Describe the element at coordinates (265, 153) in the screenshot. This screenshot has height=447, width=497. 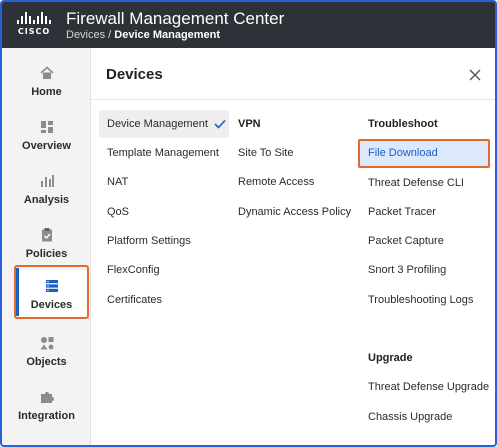
I see `menu-item-site-to-site: Site To Site` at that location.